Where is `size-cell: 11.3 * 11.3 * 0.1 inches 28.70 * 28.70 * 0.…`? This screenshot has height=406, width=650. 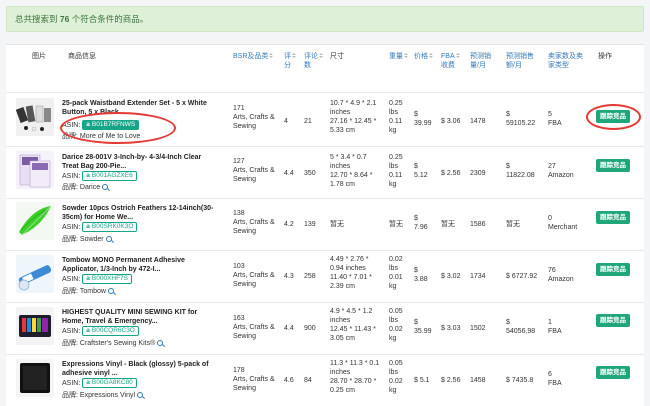 size-cell: 11.3 * 11.3 * 0.1 inches 28.70 * 28.70 * 0.… is located at coordinates (355, 377).